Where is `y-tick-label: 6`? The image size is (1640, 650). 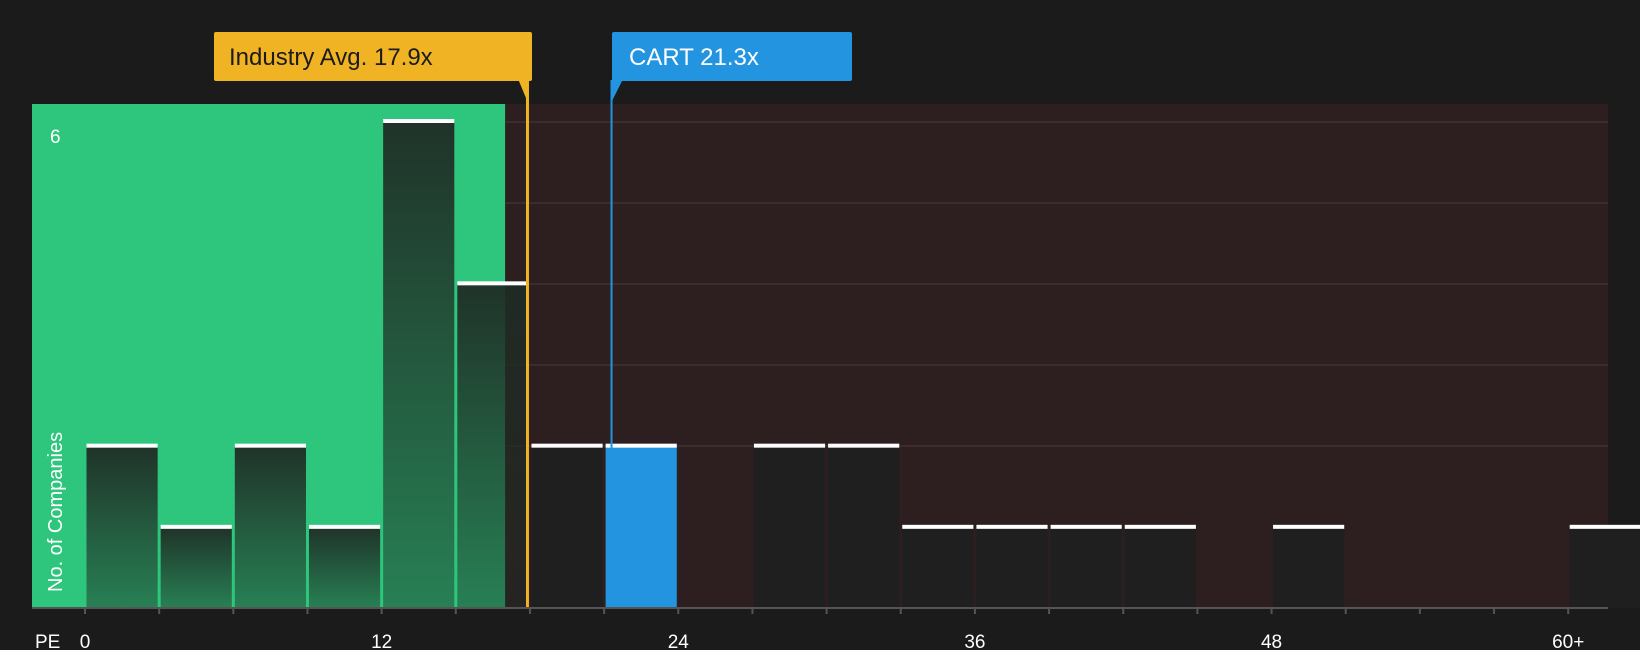 y-tick-label: 6 is located at coordinates (55, 137).